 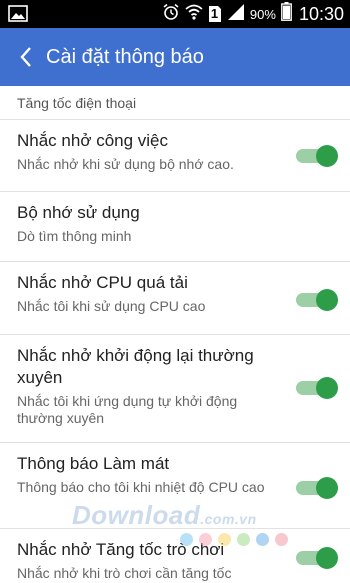 What do you see at coordinates (141, 487) in the screenshot?
I see `setting-subtitle: Thông báo cho tôi khi nhiệt độ CPU cao` at bounding box center [141, 487].